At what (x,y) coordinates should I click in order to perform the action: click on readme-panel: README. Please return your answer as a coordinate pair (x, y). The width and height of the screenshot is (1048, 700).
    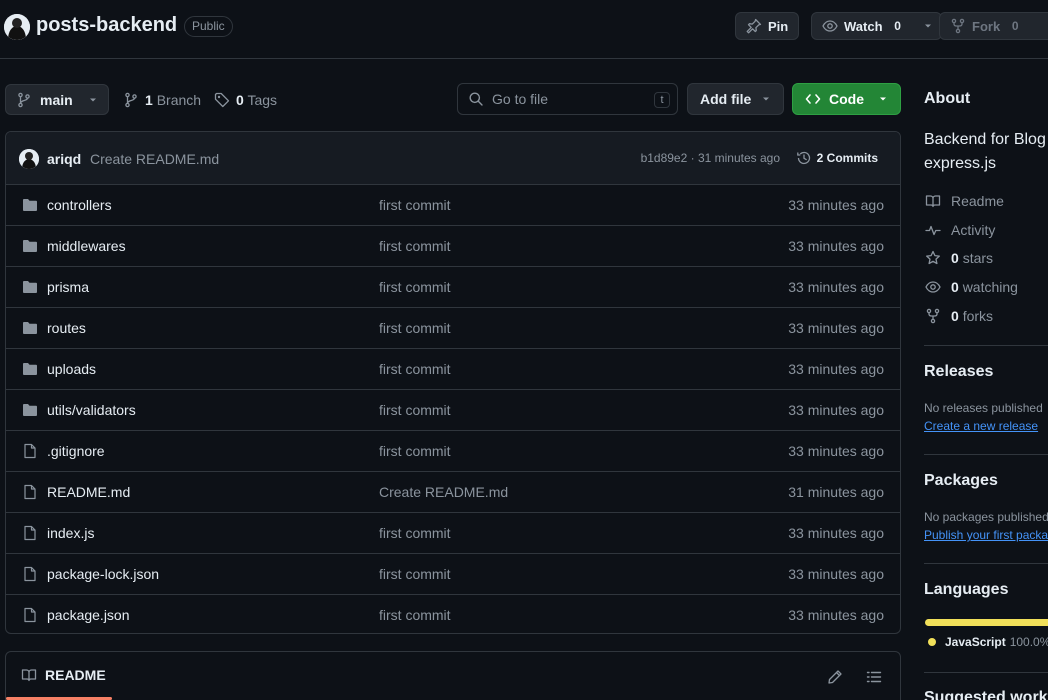
    Looking at the image, I should click on (453, 675).